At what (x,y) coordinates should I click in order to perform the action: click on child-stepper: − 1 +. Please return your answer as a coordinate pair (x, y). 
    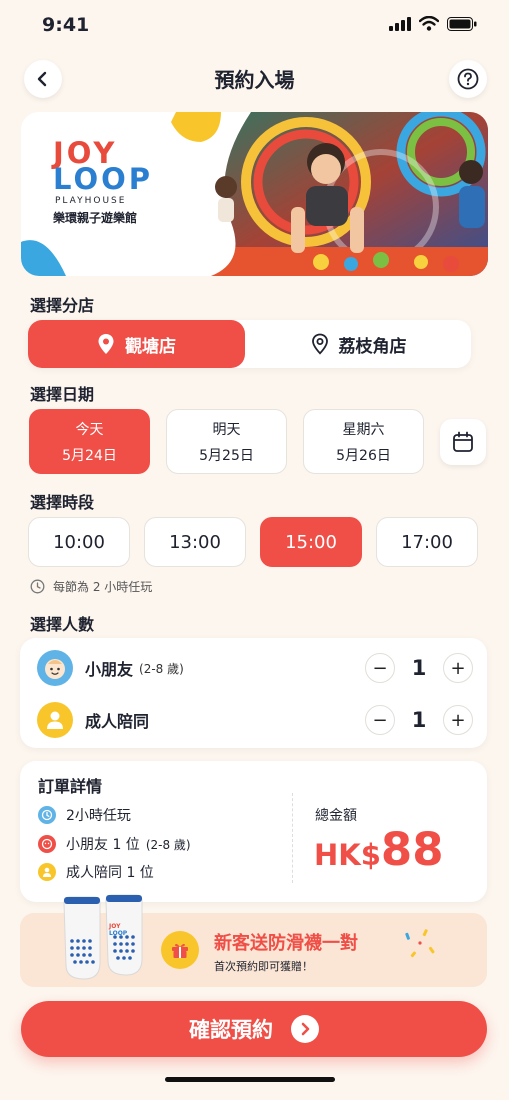
    Looking at the image, I should click on (419, 668).